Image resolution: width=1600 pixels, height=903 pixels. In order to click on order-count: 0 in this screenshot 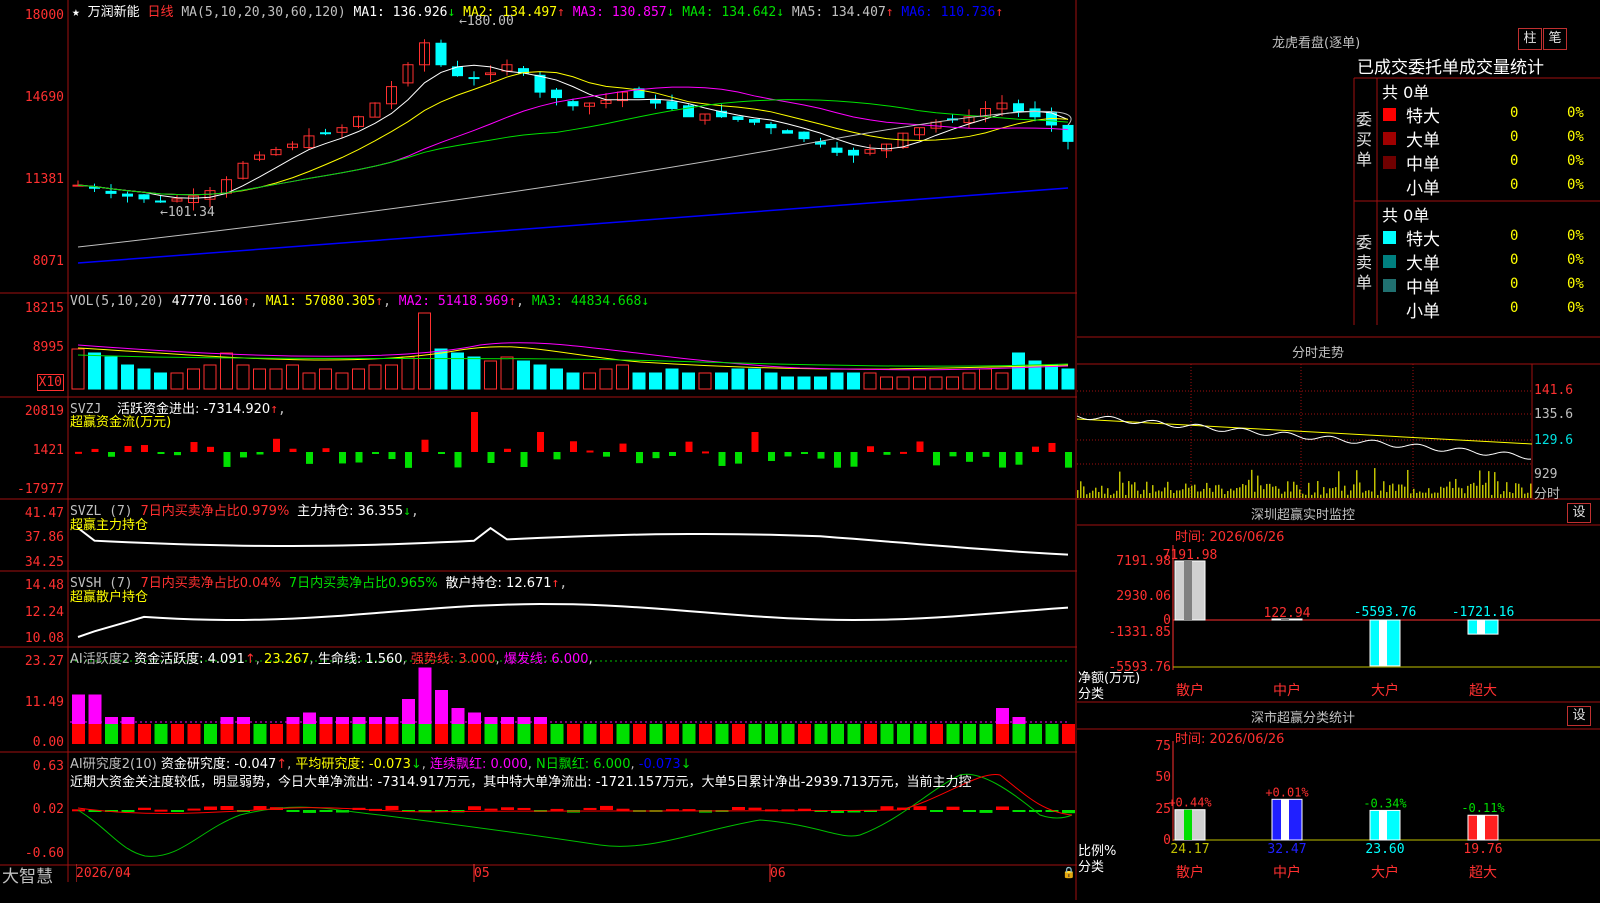, I will do `click(1514, 260)`.